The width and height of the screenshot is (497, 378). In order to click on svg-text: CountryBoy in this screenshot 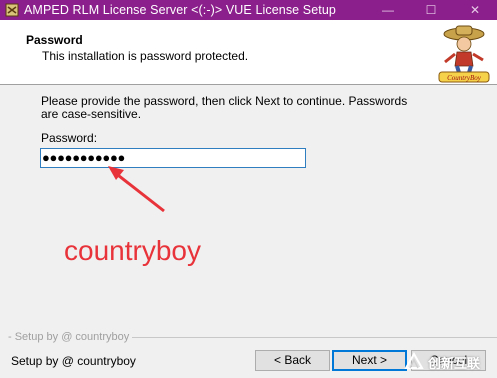, I will do `click(464, 78)`.